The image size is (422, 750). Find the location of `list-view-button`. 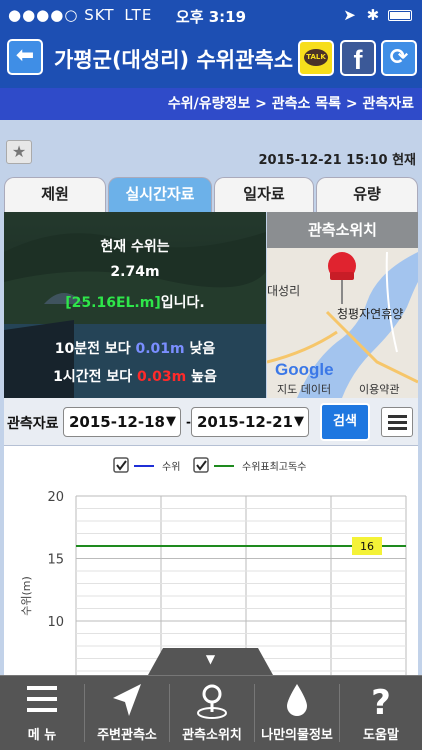

list-view-button is located at coordinates (397, 422).